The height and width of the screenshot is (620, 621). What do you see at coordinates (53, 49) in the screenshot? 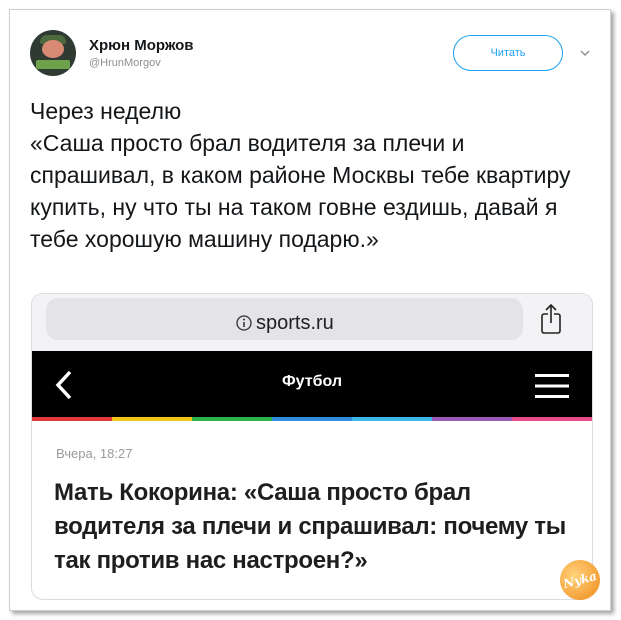
I see `avatar-face` at bounding box center [53, 49].